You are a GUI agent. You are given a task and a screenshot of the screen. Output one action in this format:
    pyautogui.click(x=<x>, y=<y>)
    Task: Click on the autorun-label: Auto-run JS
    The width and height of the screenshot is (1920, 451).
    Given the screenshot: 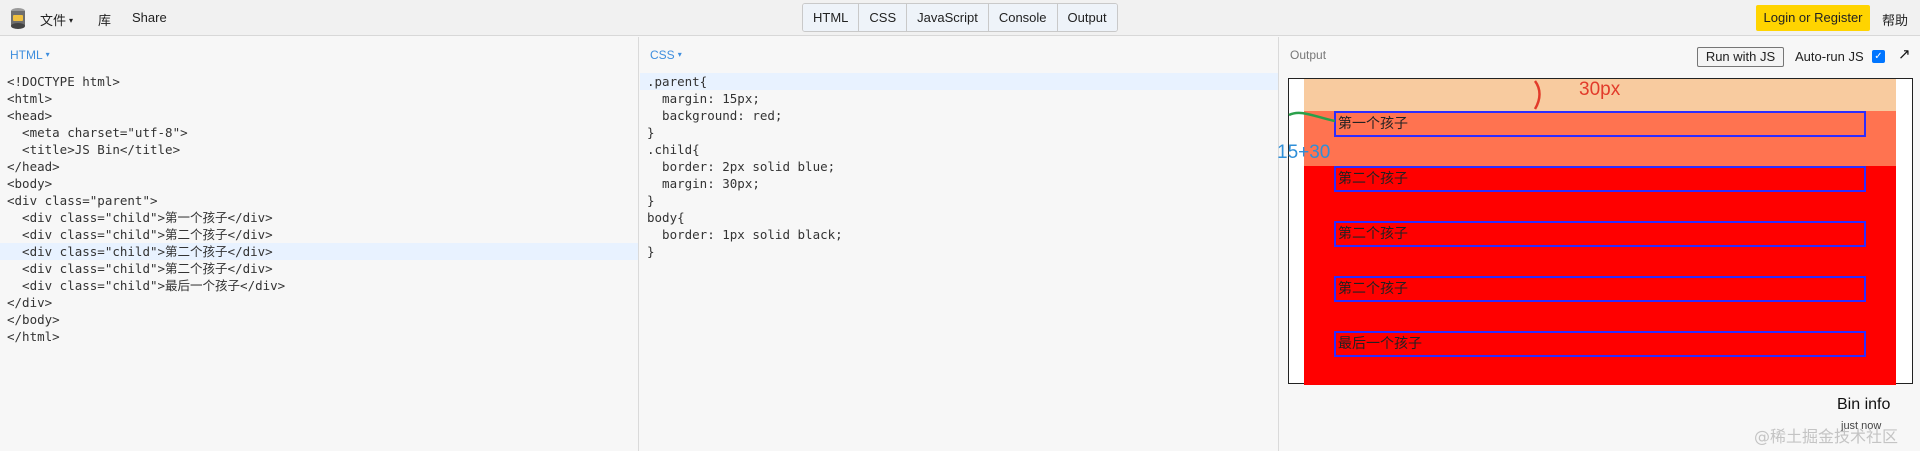 What is the action you would take?
    pyautogui.click(x=1829, y=56)
    